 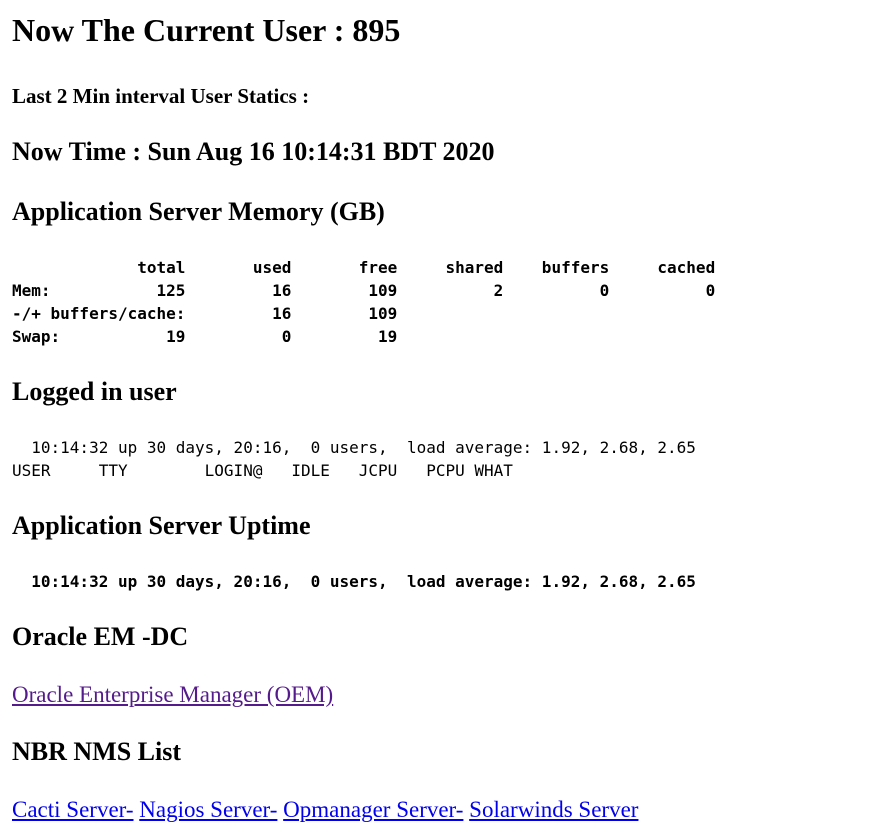 I want to click on solarwinds-server-link: Solarwinds Server, so click(x=553, y=809).